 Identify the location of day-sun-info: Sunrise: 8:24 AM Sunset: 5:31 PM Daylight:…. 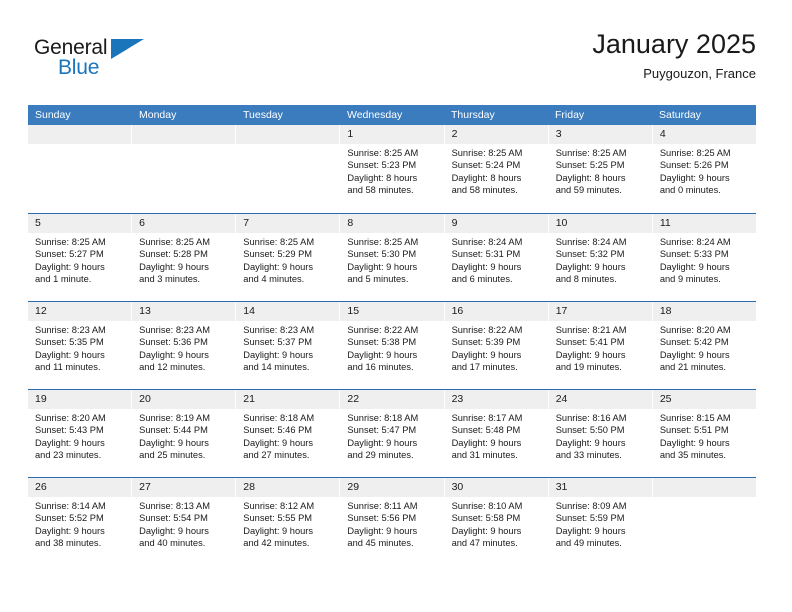
(496, 259).